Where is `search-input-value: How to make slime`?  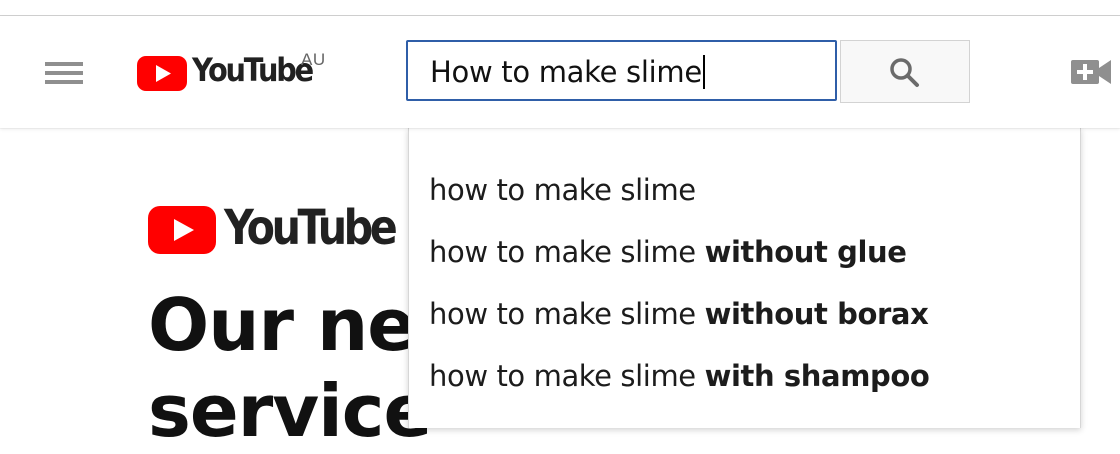
search-input-value: How to make slime is located at coordinates (567, 72).